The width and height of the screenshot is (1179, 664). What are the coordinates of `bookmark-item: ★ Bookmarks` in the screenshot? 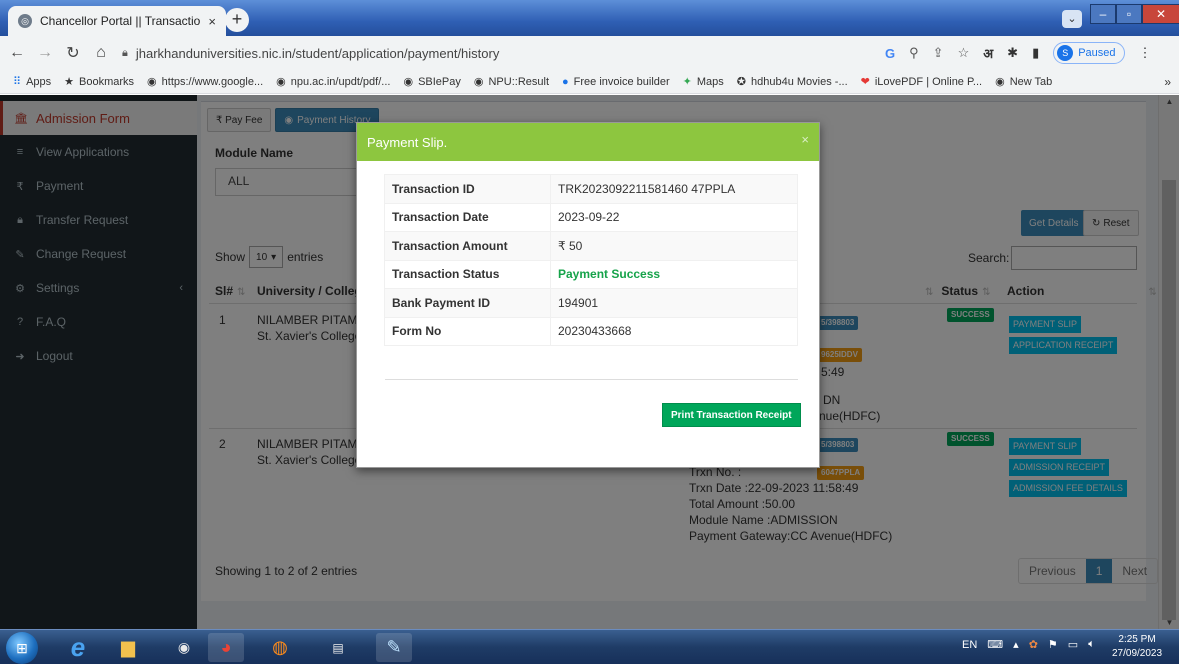 It's located at (99, 82).